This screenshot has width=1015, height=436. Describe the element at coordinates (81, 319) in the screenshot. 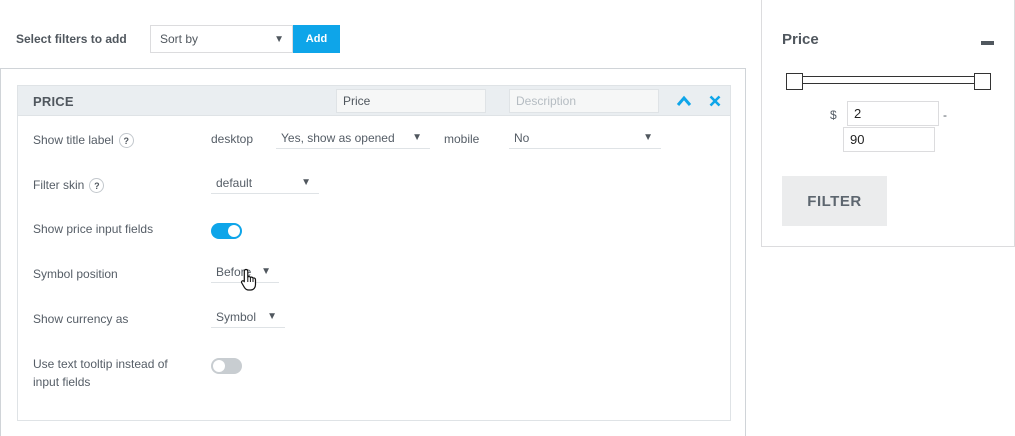

I see `show-currency-as-label: Show currency as` at that location.